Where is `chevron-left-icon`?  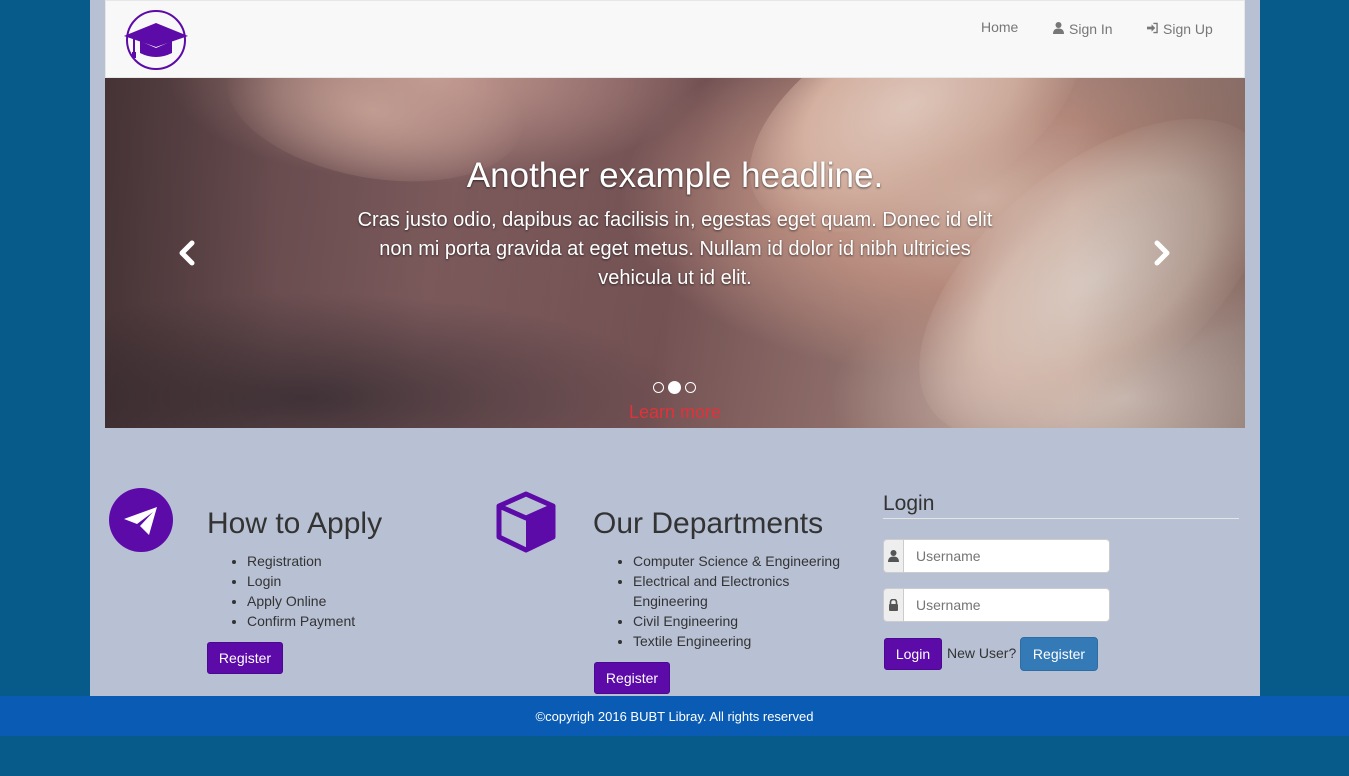
chevron-left-icon is located at coordinates (187, 253).